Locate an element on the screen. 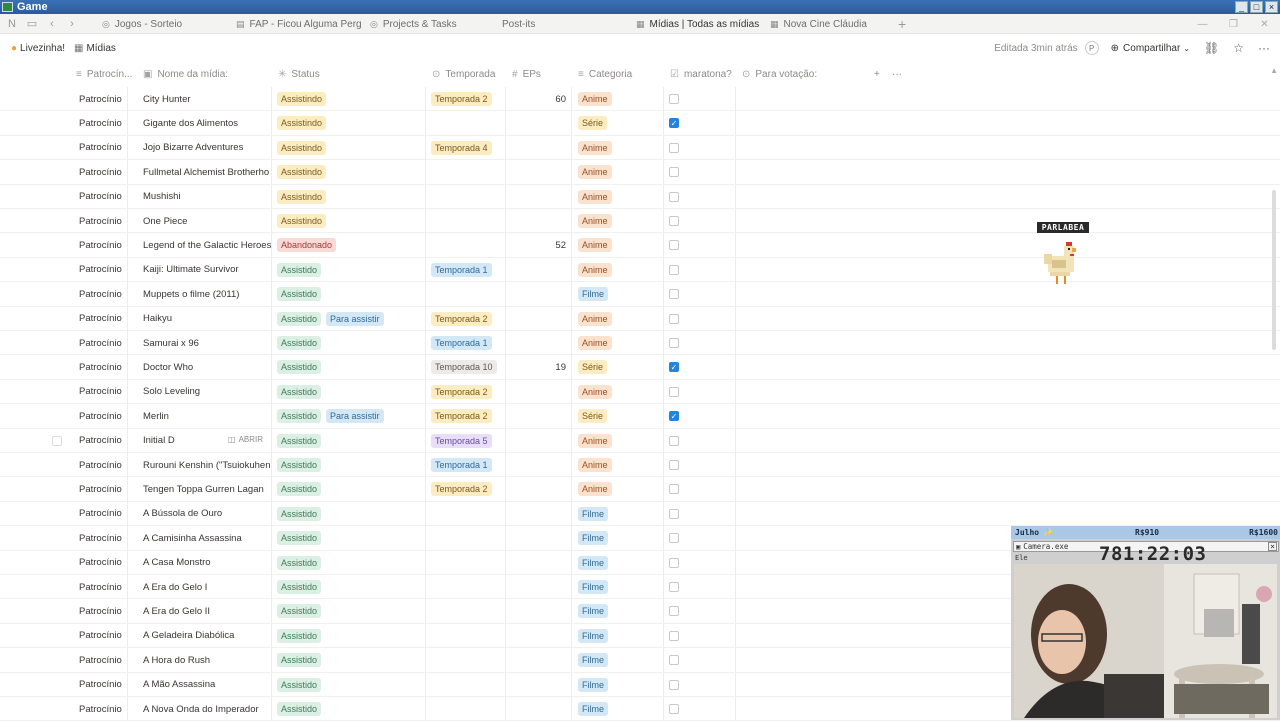 This screenshot has height=721, width=1280. cell-temporada: Temporada 10 is located at coordinates (466, 367).